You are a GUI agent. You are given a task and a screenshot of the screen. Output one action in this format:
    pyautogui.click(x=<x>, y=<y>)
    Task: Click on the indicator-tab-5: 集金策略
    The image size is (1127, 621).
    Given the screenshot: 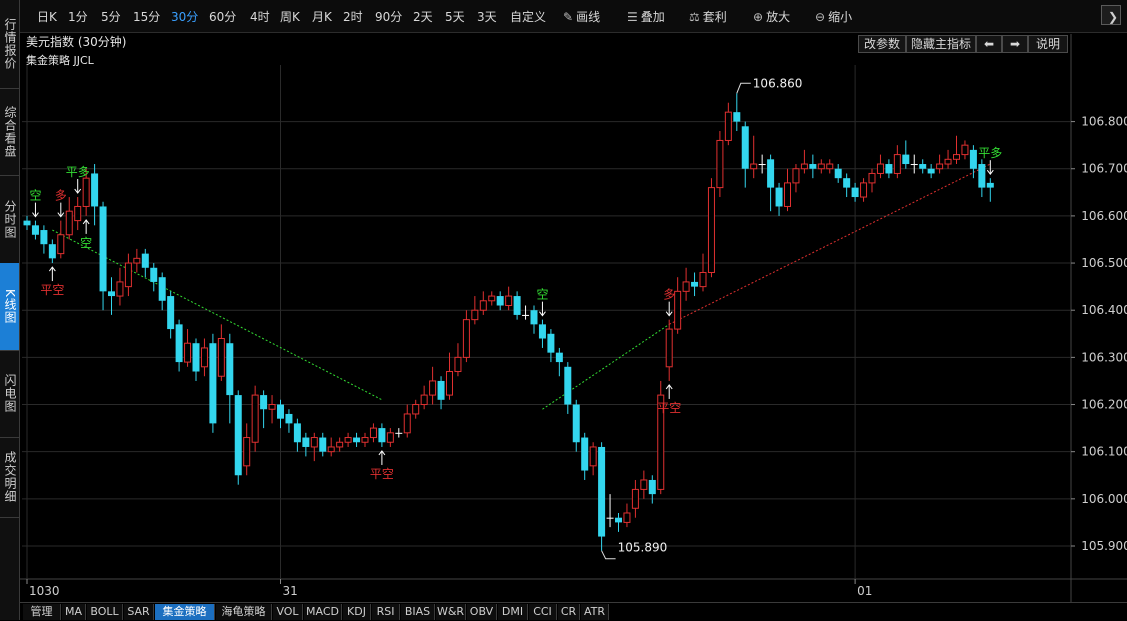 What is the action you would take?
    pyautogui.click(x=185, y=612)
    